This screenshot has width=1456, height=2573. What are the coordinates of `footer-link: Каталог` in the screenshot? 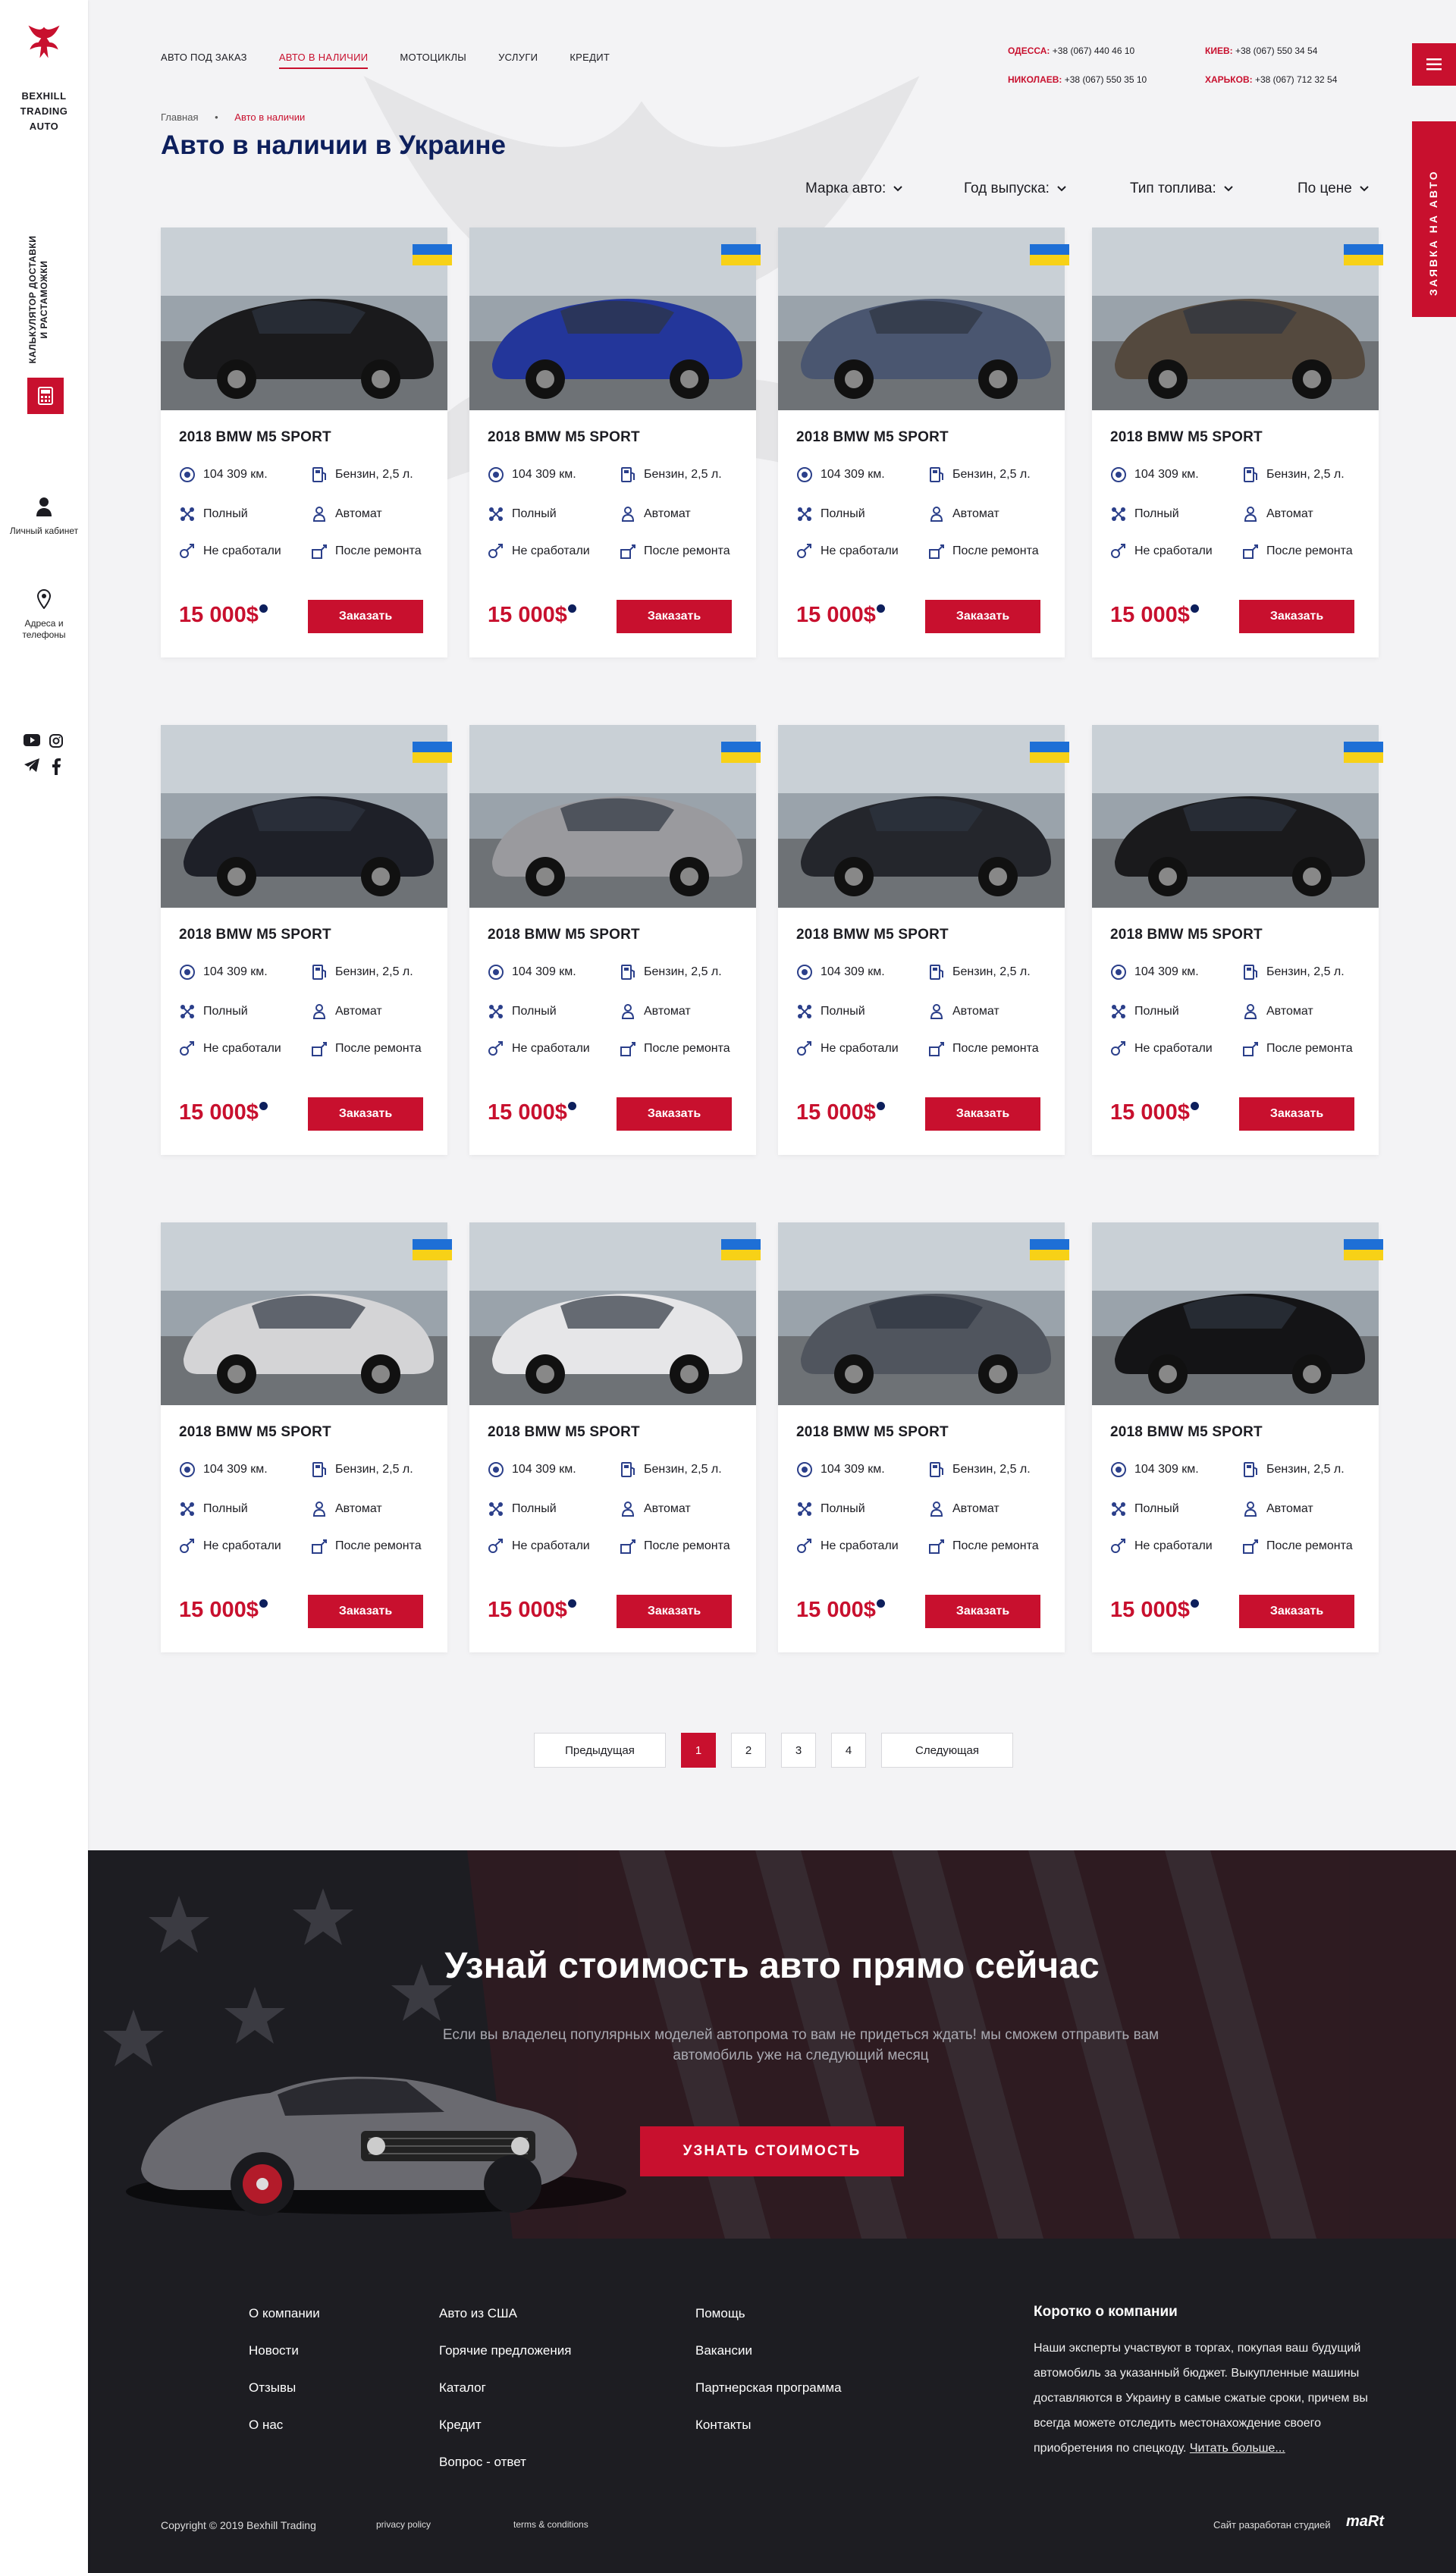 It's located at (505, 2387).